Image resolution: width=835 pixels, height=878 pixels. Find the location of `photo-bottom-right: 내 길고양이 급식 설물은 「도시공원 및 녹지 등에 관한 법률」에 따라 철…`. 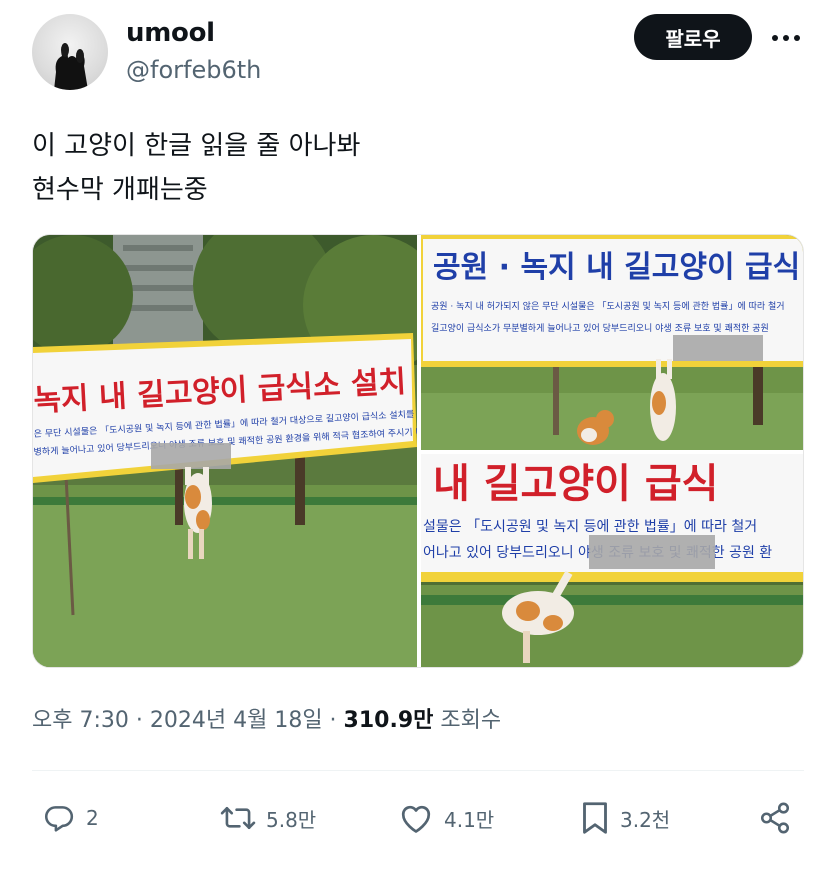

photo-bottom-right: 내 길고양이 급식 설물은 「도시공원 및 녹지 등에 관한 법률」에 따라 철… is located at coordinates (612, 561).